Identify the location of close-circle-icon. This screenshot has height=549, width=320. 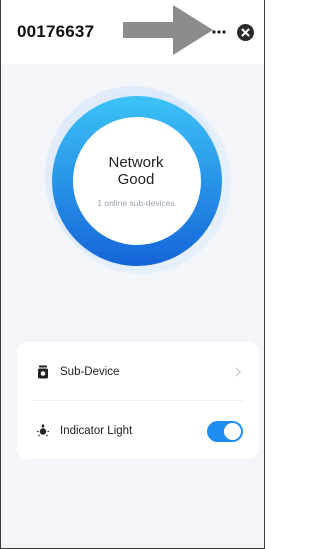
(245, 32).